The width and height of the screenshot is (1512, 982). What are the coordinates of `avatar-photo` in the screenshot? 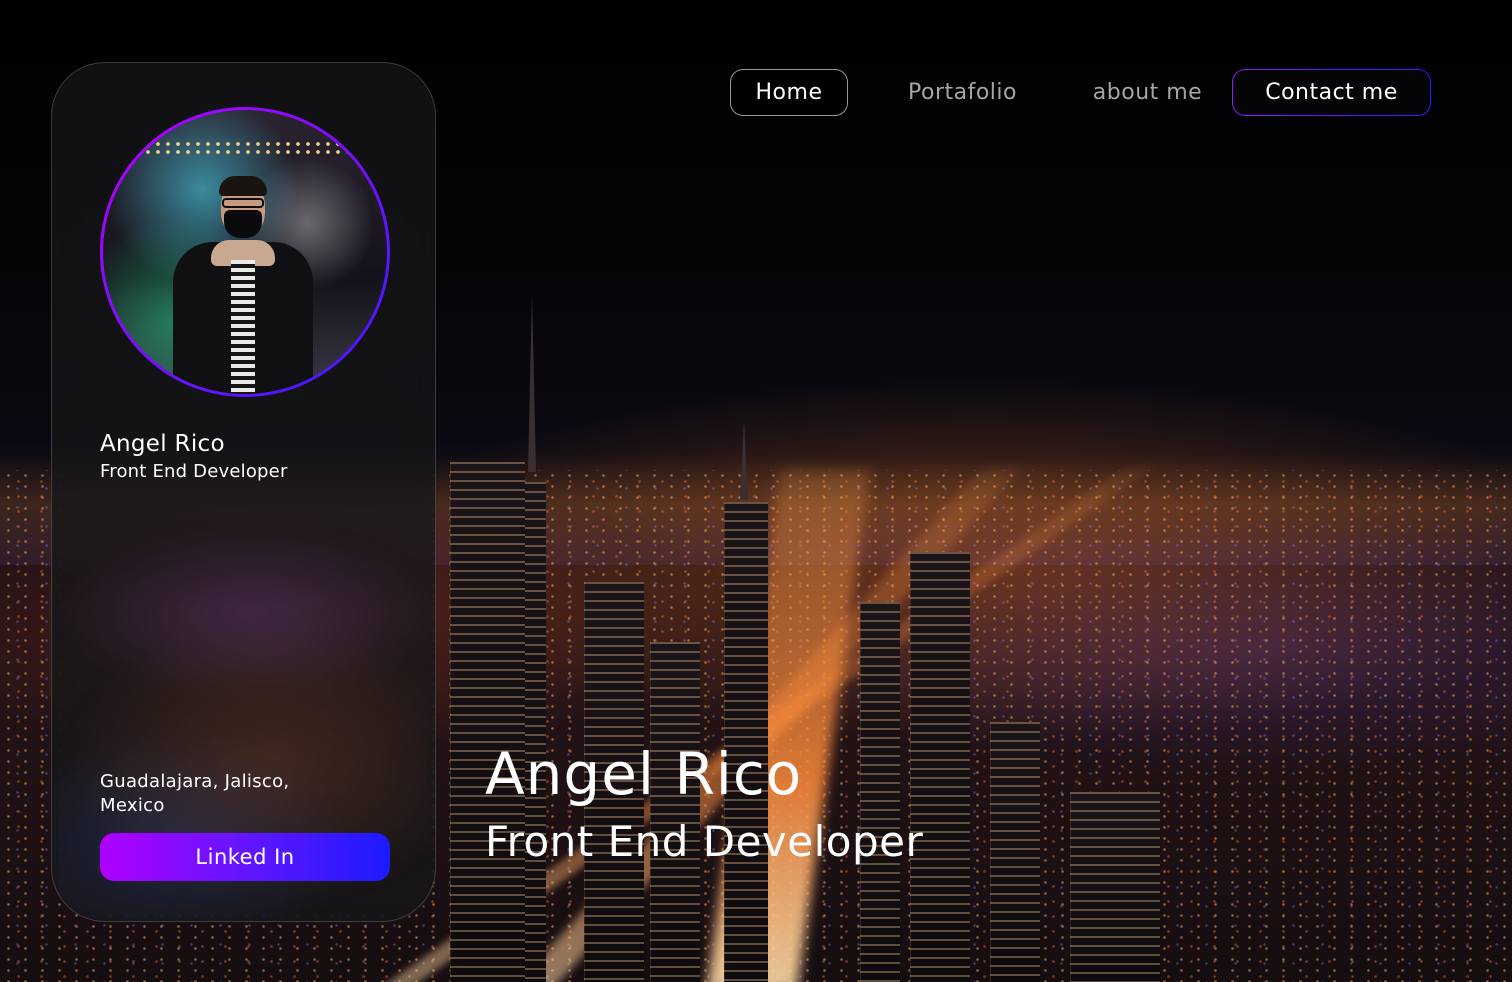 It's located at (245, 252).